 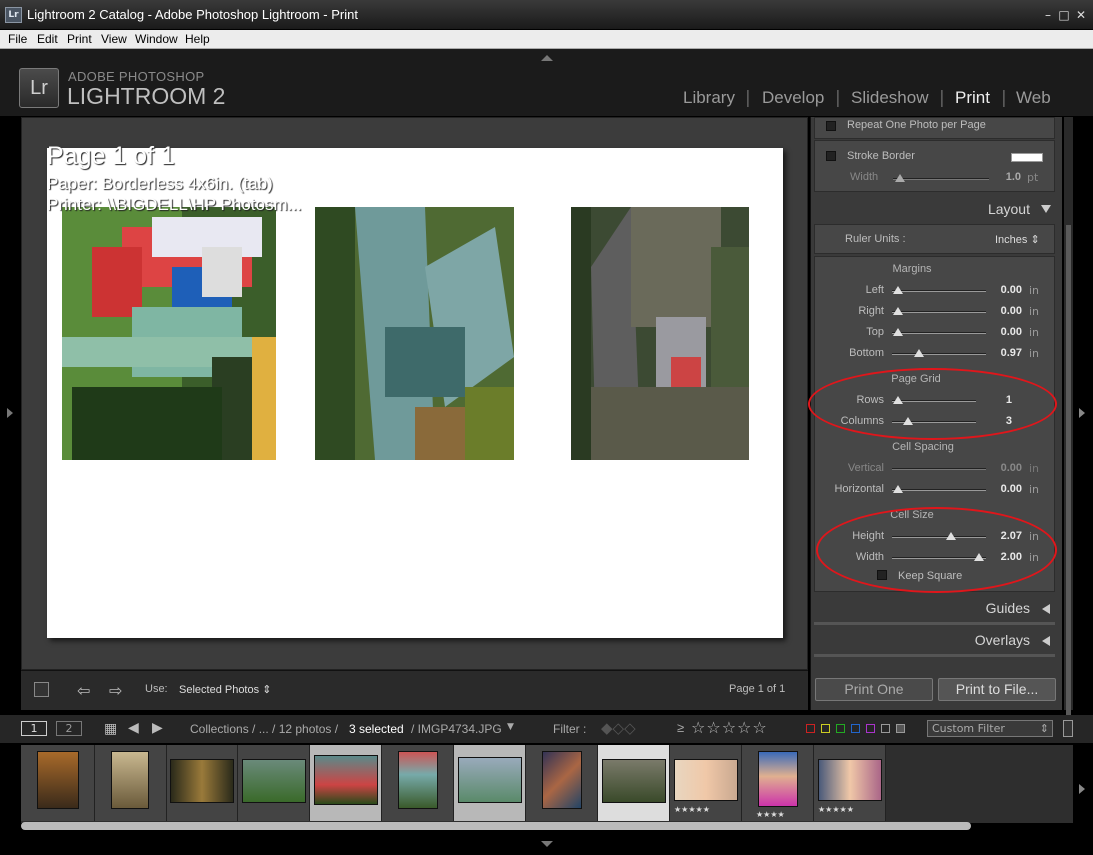 What do you see at coordinates (1082, 789) in the screenshot?
I see `filmstrip-right-arrow-icon` at bounding box center [1082, 789].